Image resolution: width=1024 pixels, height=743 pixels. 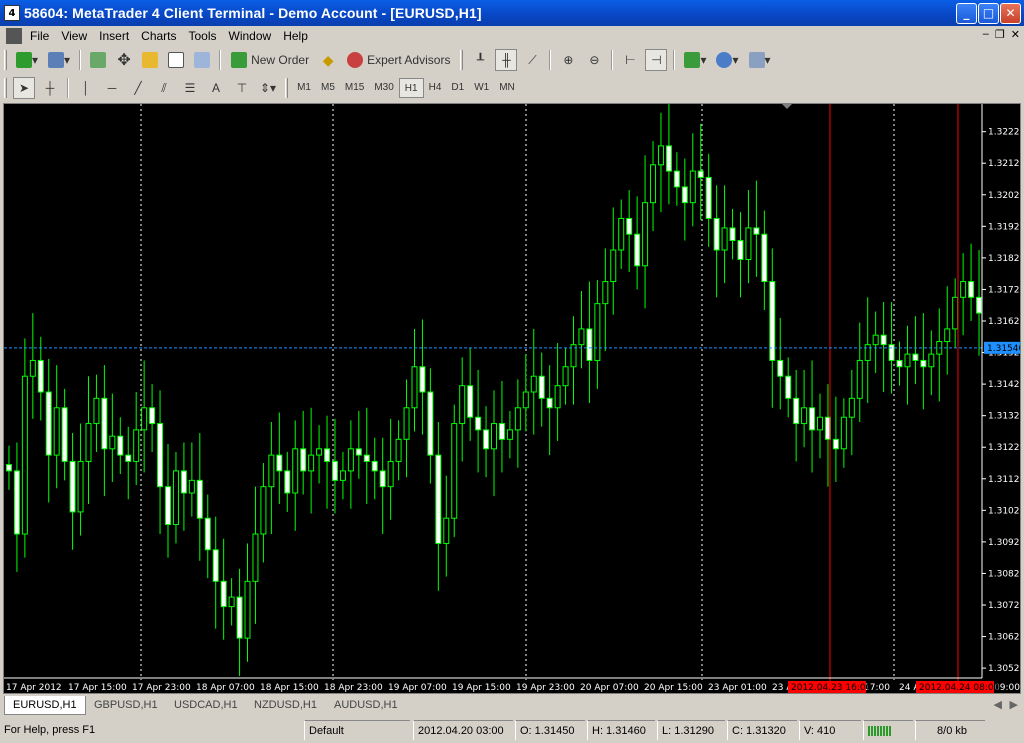 I want to click on auto-scroll-icon: ⊢, so click(x=630, y=60).